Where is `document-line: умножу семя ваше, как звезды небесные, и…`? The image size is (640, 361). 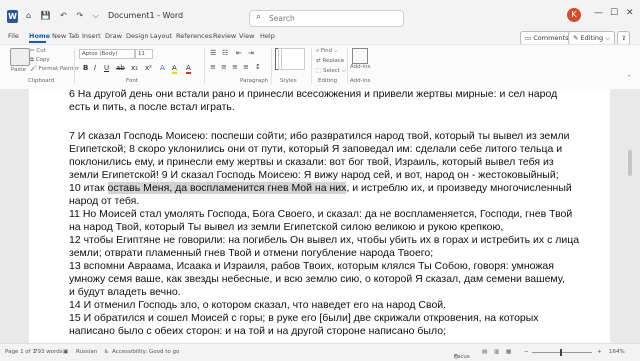 document-line: умножу семя ваше, как звезды небесные, и… is located at coordinates (317, 279).